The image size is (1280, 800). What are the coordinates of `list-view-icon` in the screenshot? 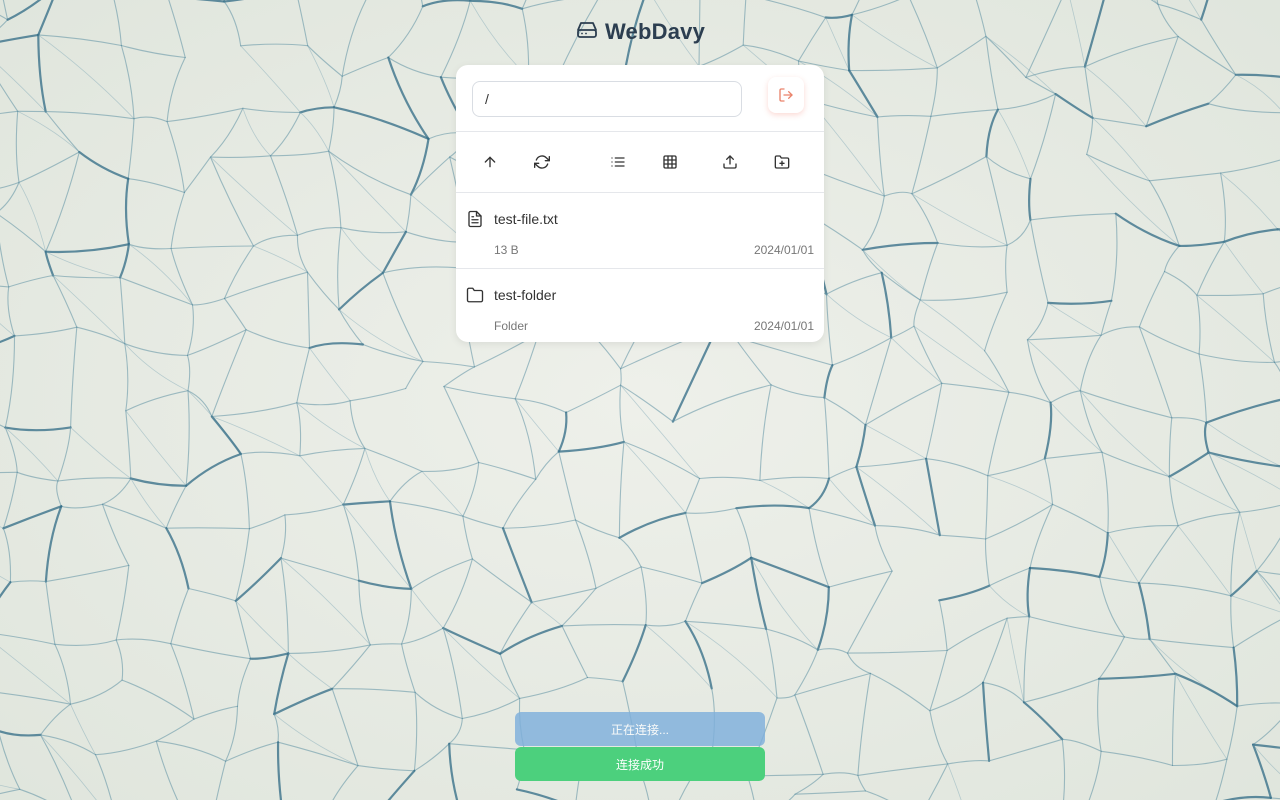 It's located at (618, 162).